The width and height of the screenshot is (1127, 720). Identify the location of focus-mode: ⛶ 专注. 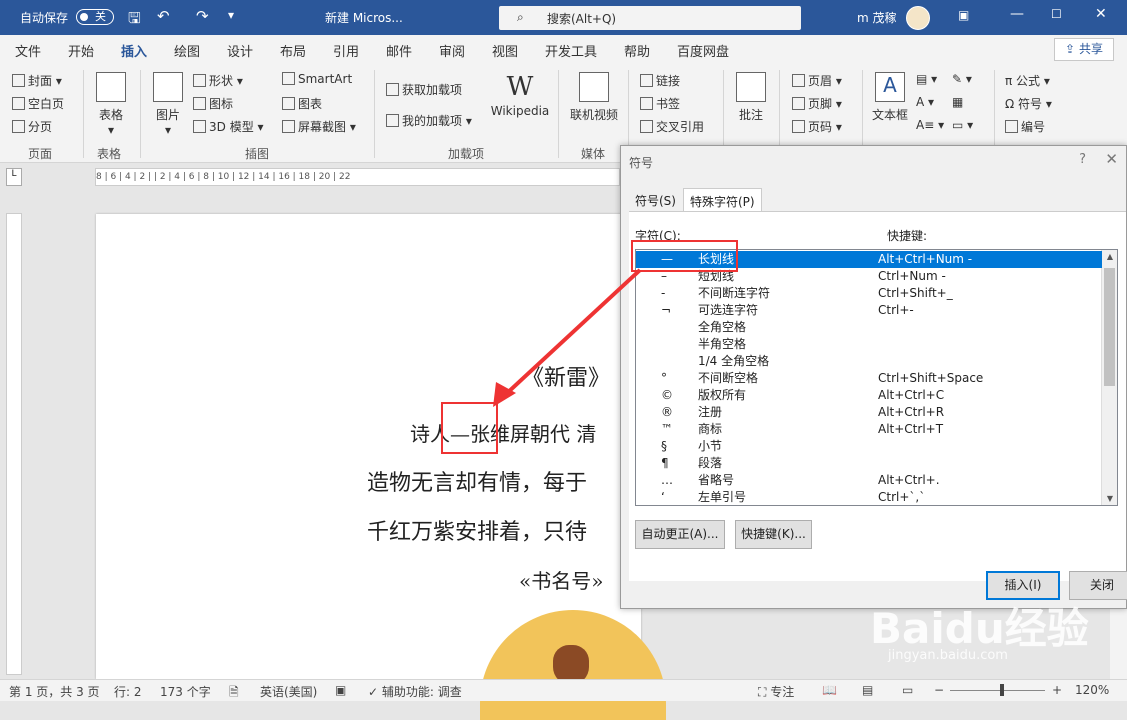
(776, 691).